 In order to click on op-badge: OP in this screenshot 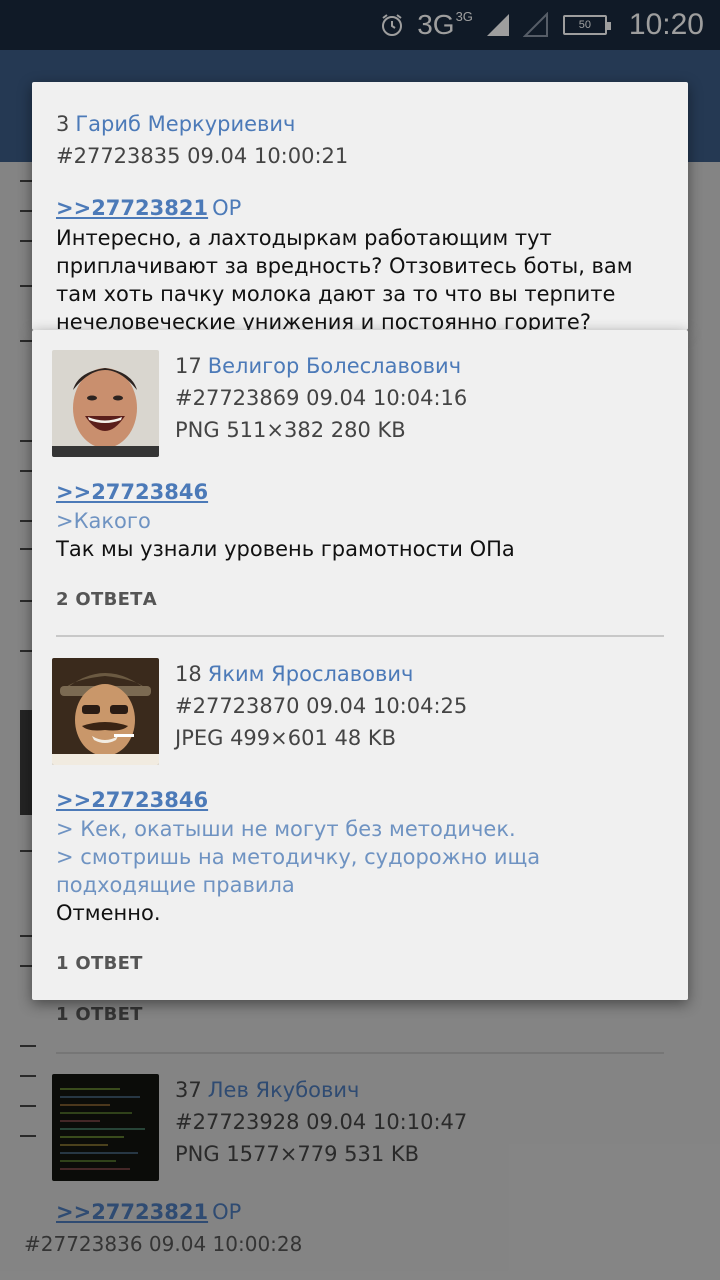, I will do `click(227, 208)`.